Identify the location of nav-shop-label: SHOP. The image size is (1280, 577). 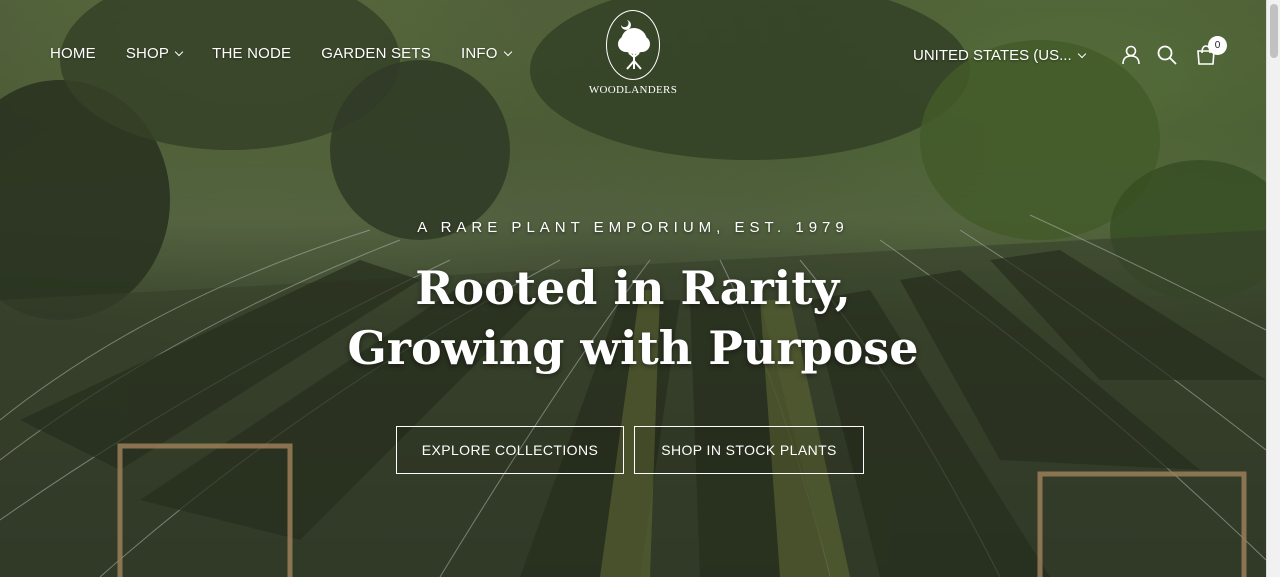
(147, 53).